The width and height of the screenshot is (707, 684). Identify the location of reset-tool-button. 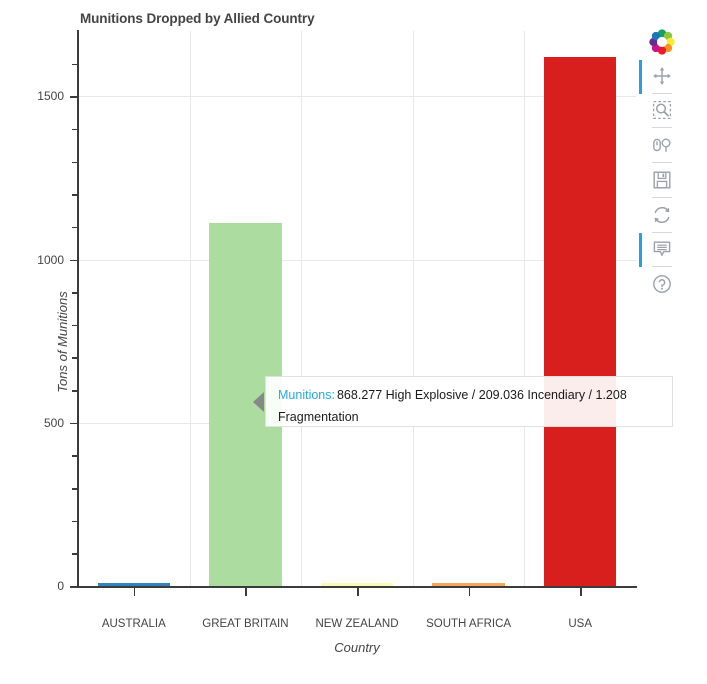
(662, 215).